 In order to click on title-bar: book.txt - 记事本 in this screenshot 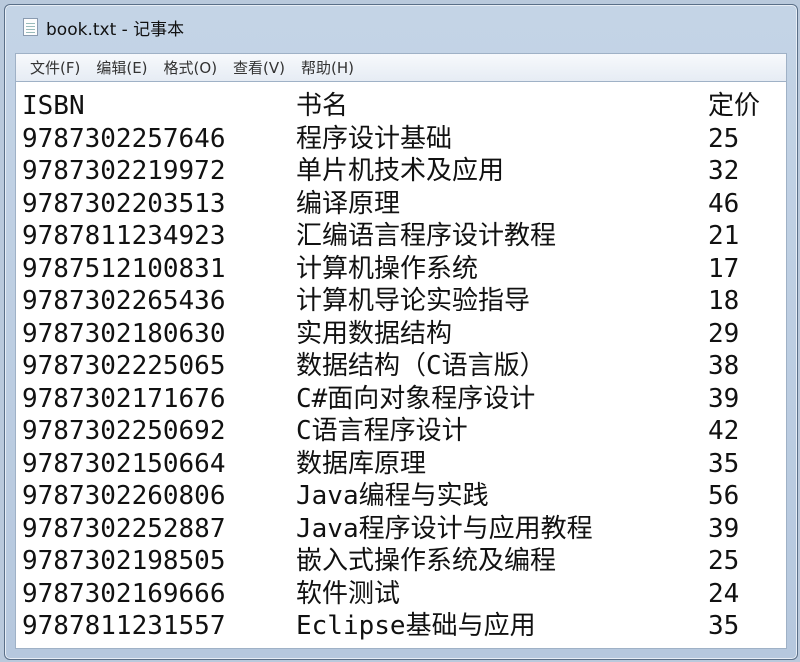, I will do `click(401, 27)`.